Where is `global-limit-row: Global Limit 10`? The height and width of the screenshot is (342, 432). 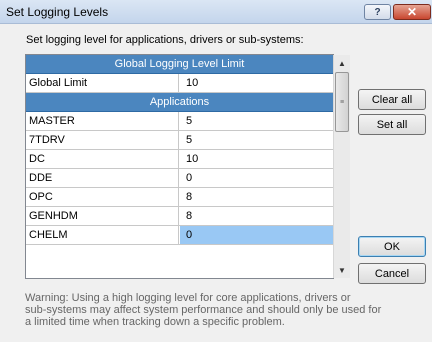
global-limit-row: Global Limit 10 is located at coordinates (179, 83).